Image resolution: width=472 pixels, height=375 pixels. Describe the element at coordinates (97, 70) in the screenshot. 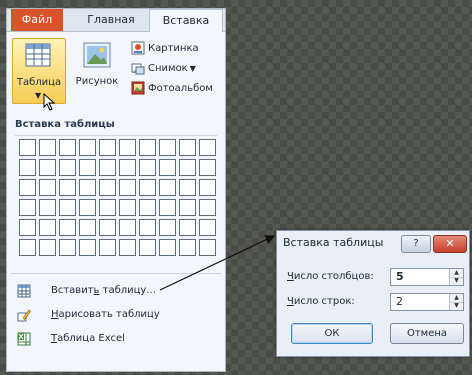

I see `picture-button: Рисунок` at that location.